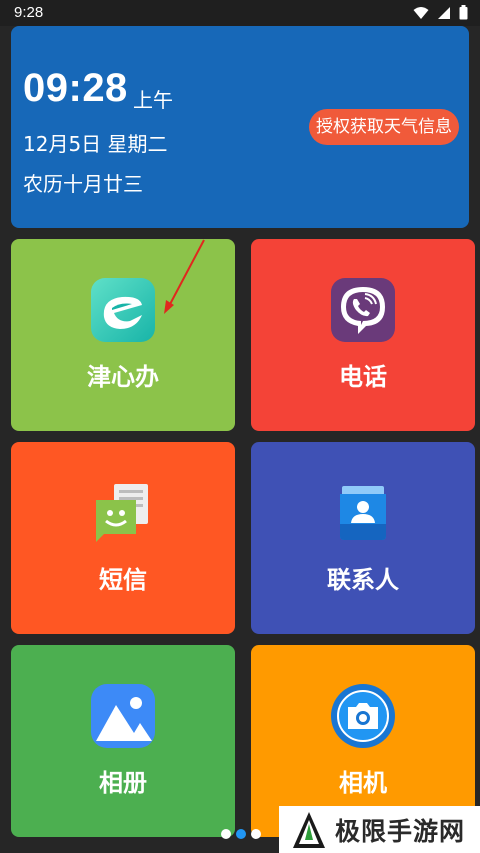 Image resolution: width=480 pixels, height=853 pixels. What do you see at coordinates (95, 144) in the screenshot?
I see `clock-date: 12月5日 星期二` at bounding box center [95, 144].